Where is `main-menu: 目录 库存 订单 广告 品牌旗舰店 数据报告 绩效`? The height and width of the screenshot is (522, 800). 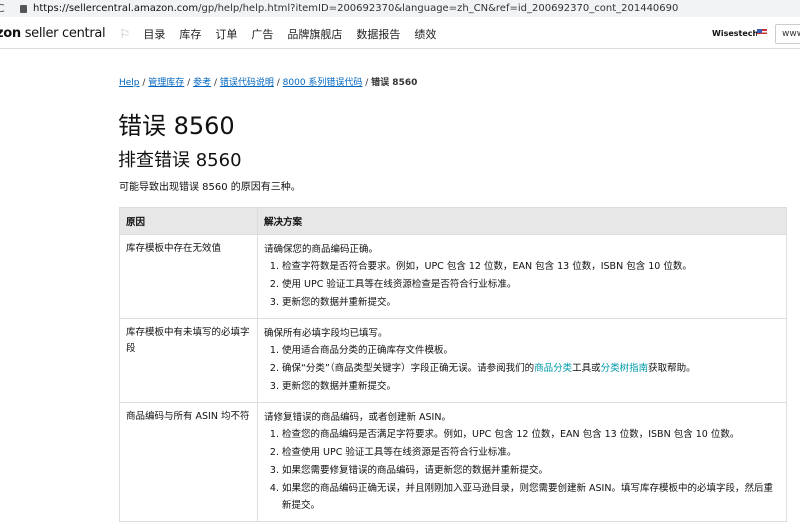
main-menu: 目录 库存 订单 广告 品牌旗舰店 数据报告 绩效 is located at coordinates (296, 34).